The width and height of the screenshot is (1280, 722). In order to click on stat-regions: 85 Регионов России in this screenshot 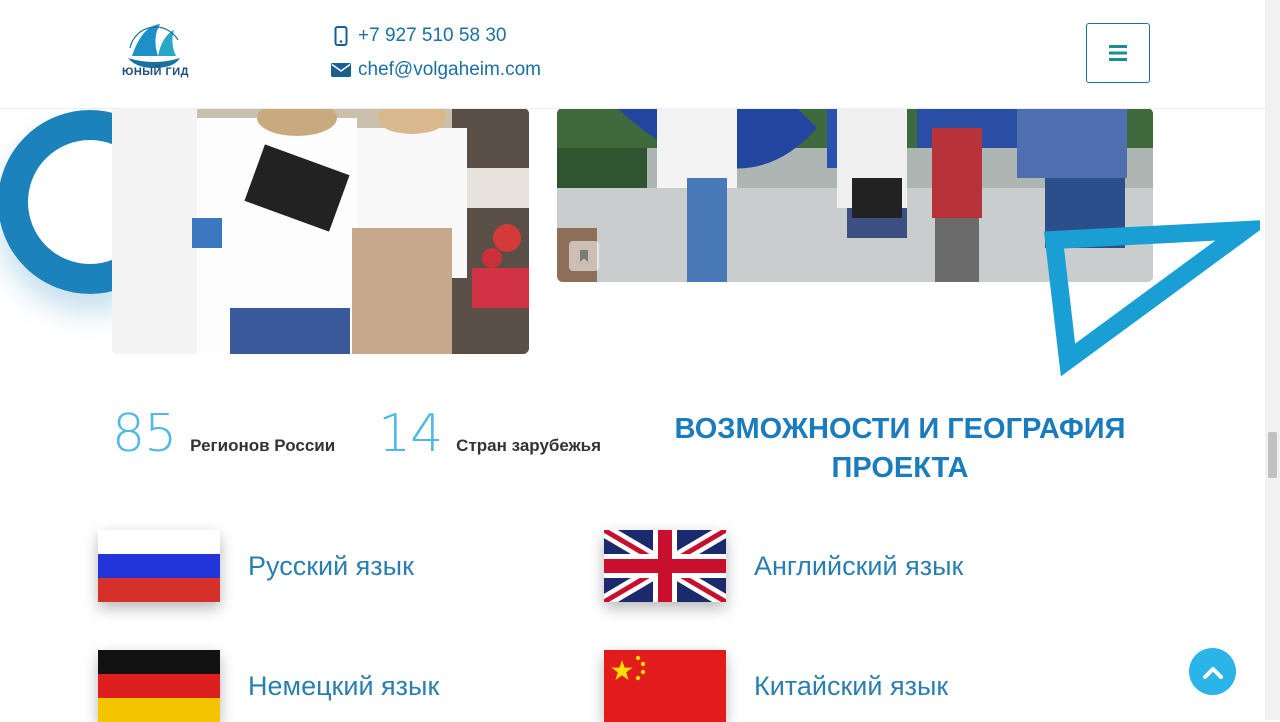, I will do `click(224, 434)`.